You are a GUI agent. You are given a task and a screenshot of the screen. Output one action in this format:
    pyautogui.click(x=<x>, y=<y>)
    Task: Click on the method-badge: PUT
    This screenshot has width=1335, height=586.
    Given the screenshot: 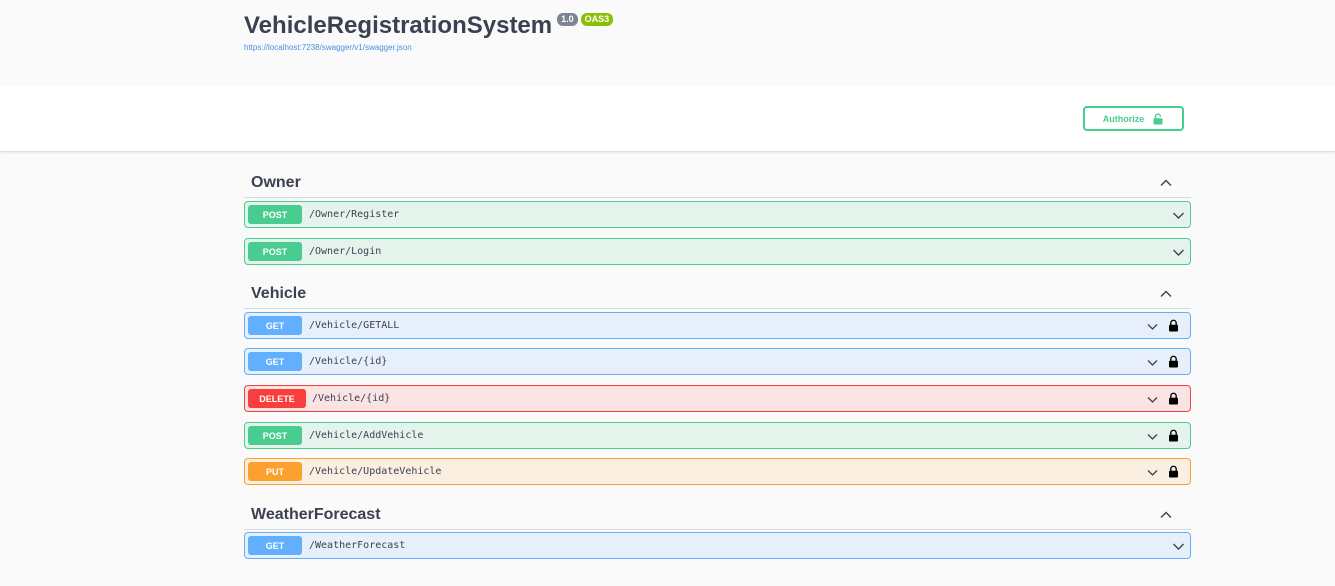 What is the action you would take?
    pyautogui.click(x=275, y=471)
    